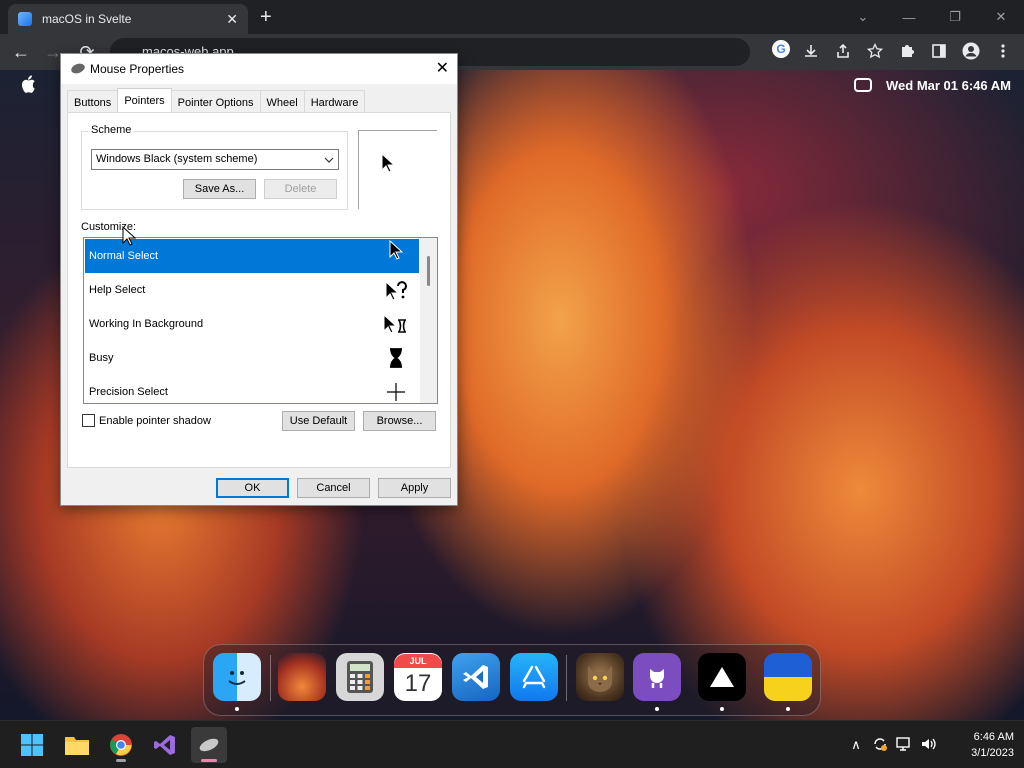 This screenshot has height=768, width=1024. I want to click on calendar-day: 17, so click(418, 683).